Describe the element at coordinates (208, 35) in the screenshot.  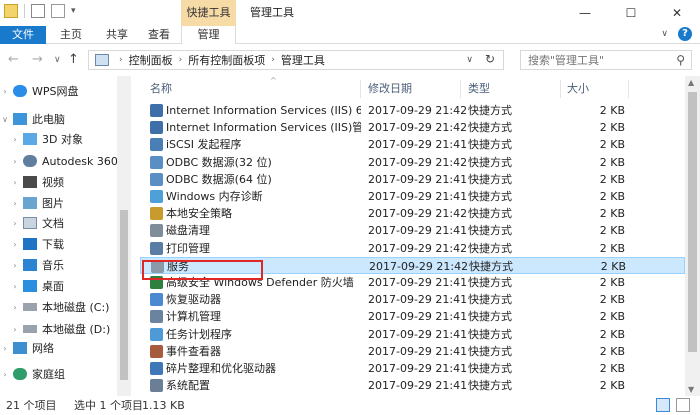
I see `tab-manage: 管理` at that location.